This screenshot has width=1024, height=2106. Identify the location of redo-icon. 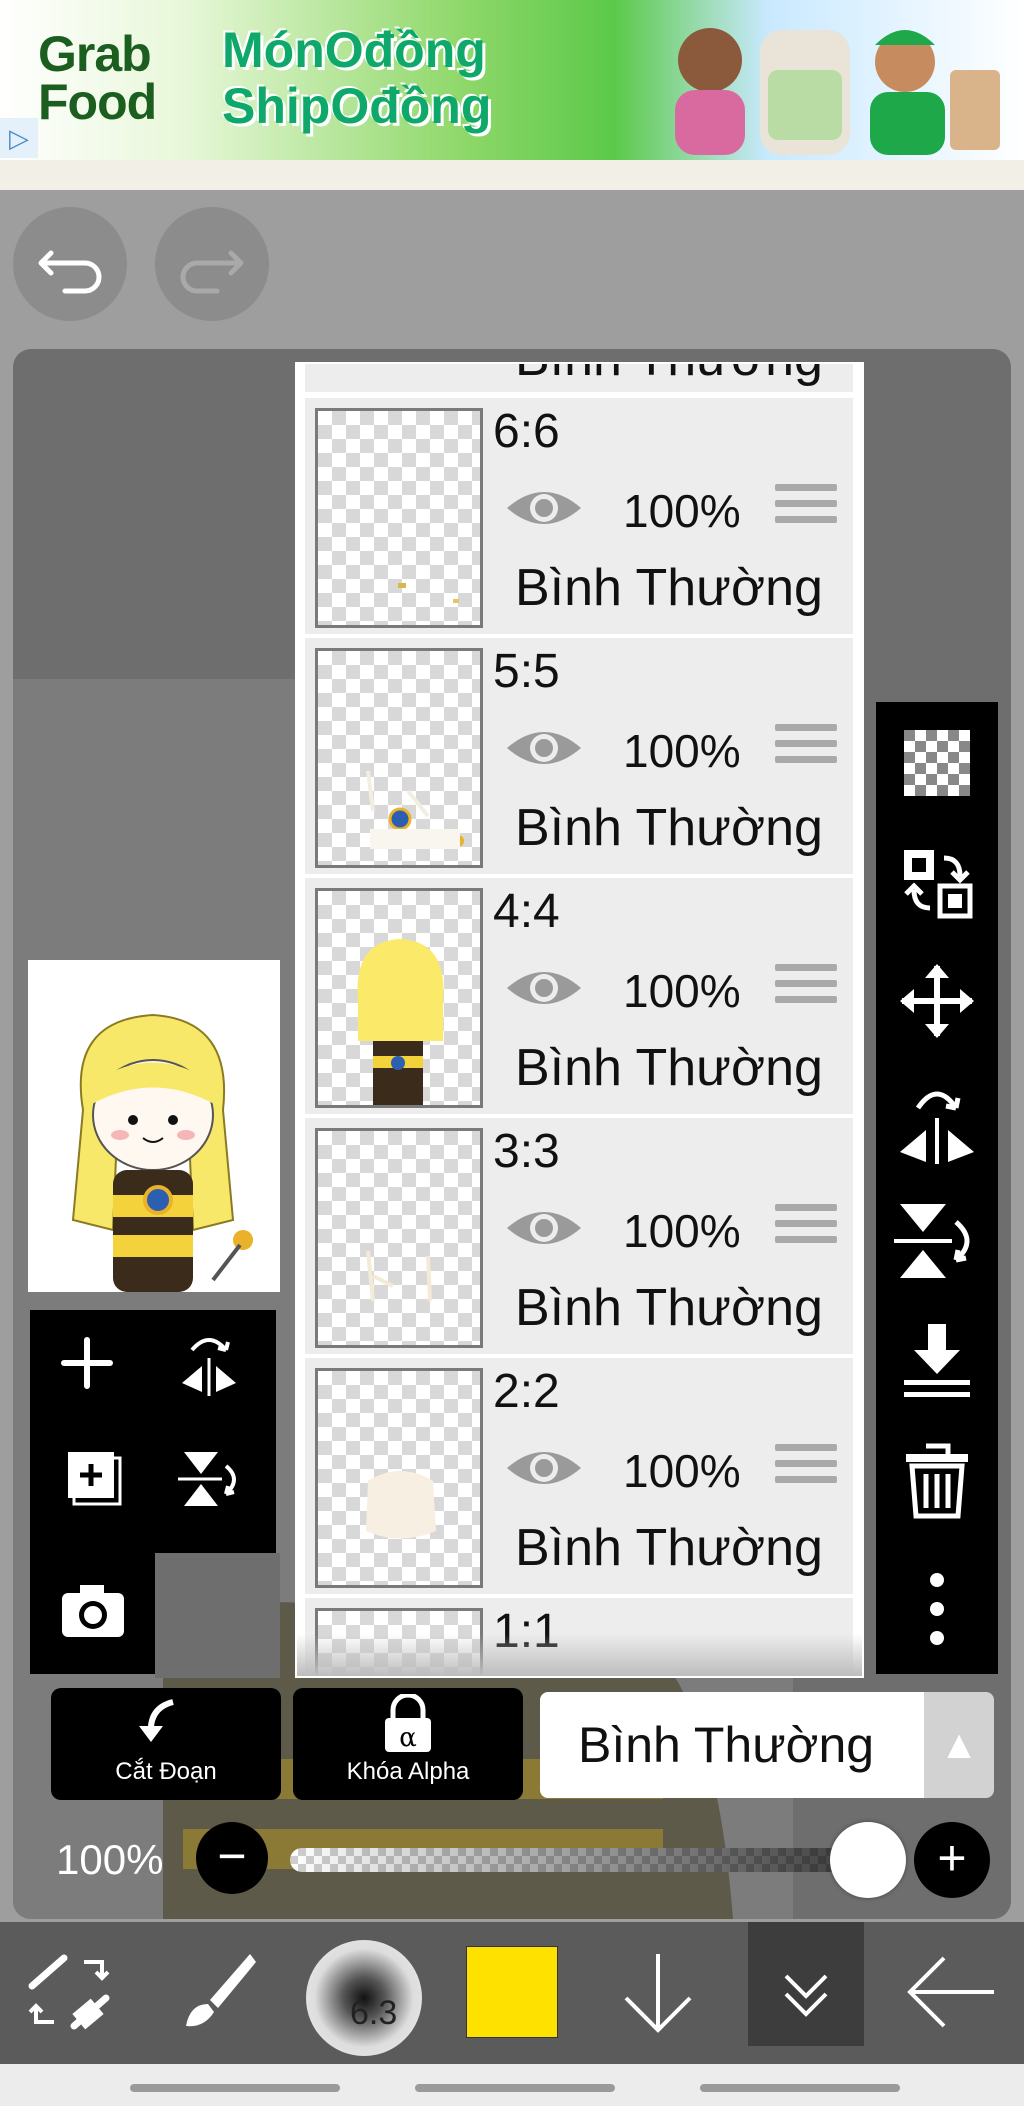
(212, 272).